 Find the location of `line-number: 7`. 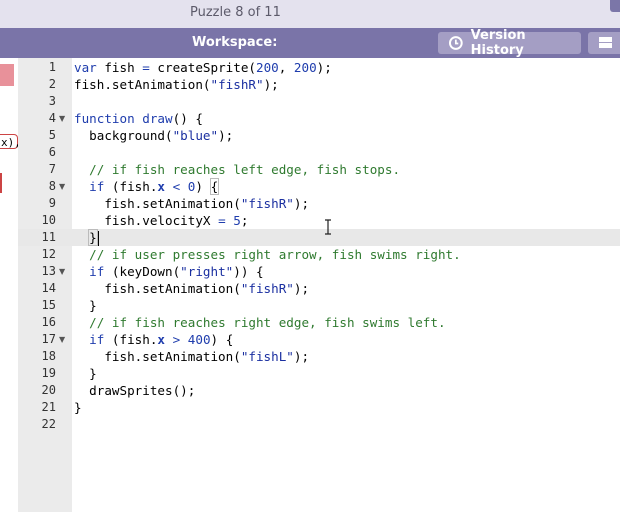

line-number: 7 is located at coordinates (52, 169).